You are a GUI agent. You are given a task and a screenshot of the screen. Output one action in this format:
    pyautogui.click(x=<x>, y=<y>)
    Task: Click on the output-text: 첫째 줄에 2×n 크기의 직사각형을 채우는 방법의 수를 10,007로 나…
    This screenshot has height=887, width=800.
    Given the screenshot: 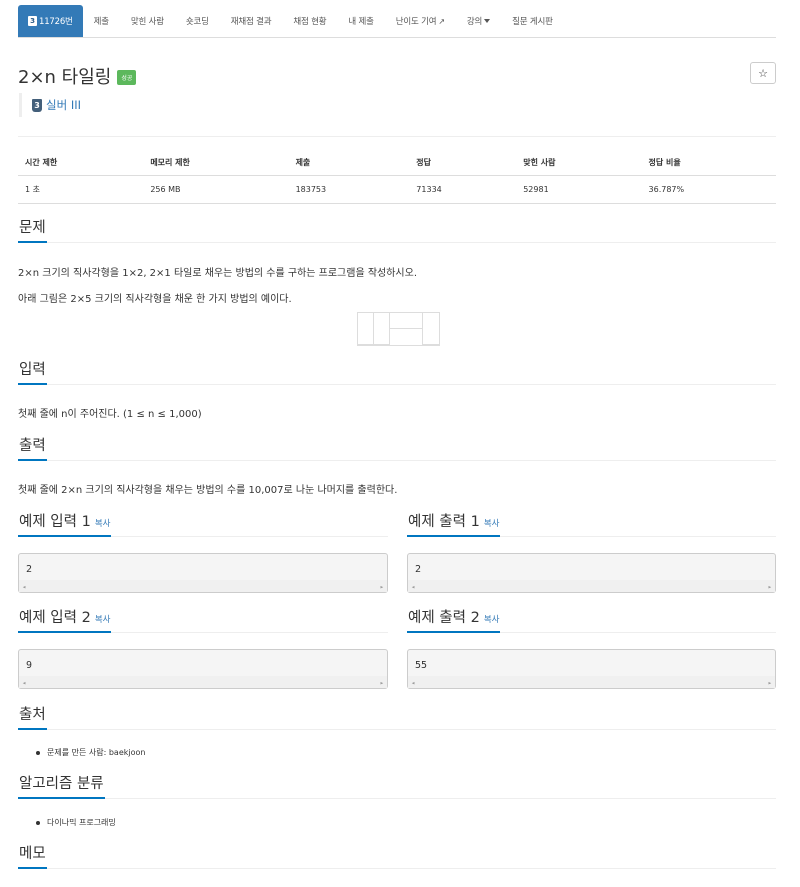 What is the action you would take?
    pyautogui.click(x=208, y=490)
    